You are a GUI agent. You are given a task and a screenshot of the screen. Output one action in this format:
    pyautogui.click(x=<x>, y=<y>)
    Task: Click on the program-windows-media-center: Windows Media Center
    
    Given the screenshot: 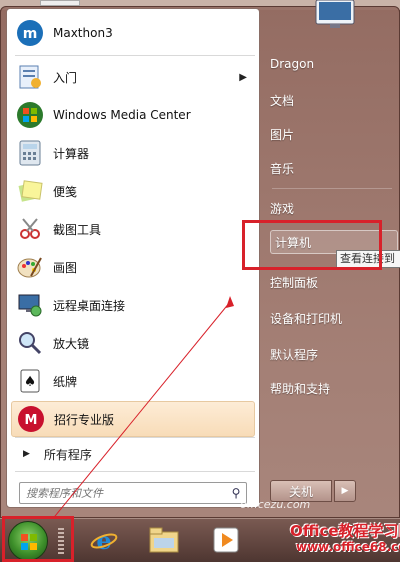 What is the action you would take?
    pyautogui.click(x=133, y=115)
    